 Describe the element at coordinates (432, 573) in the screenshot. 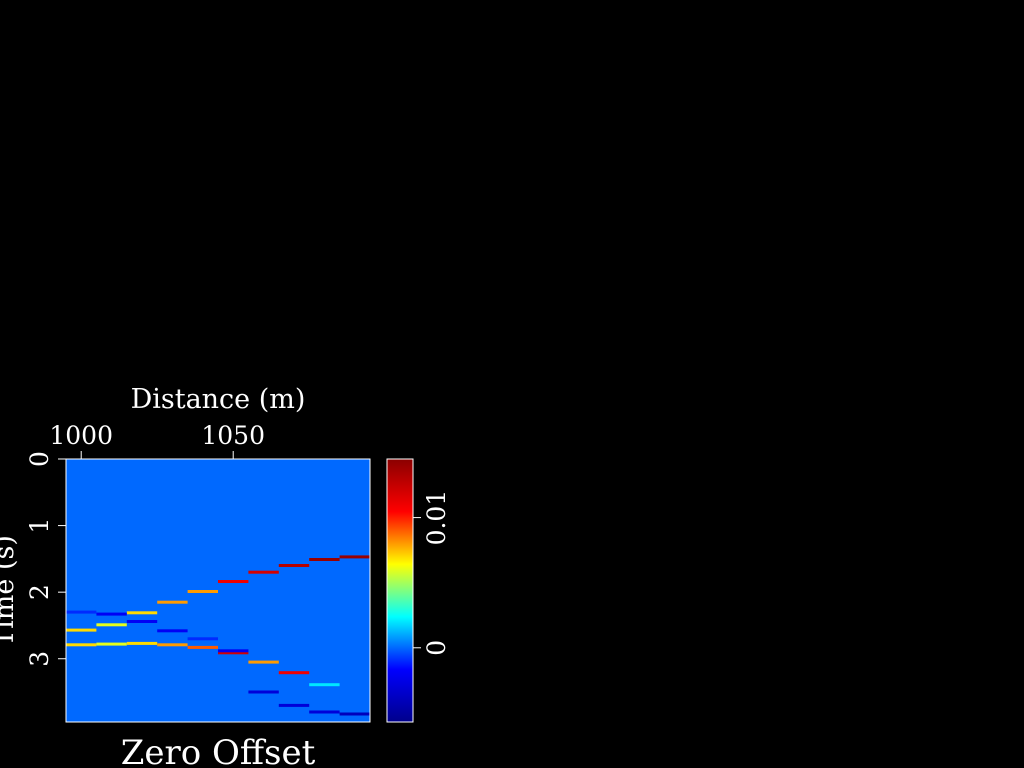

I see `colorbar-axis: 00.01` at that location.